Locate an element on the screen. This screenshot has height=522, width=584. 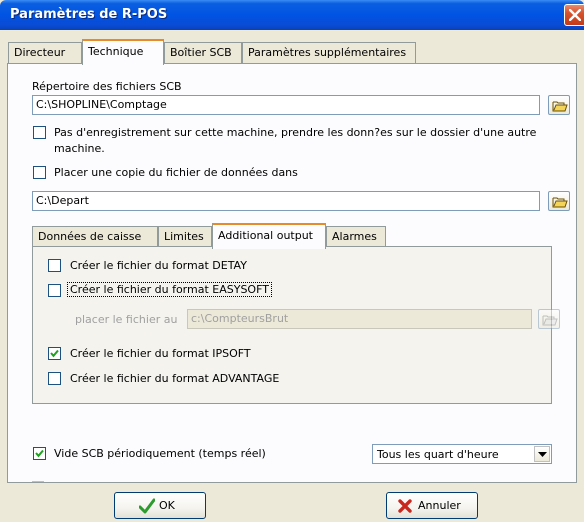
ipsoft-checkbox is located at coordinates (54, 353).